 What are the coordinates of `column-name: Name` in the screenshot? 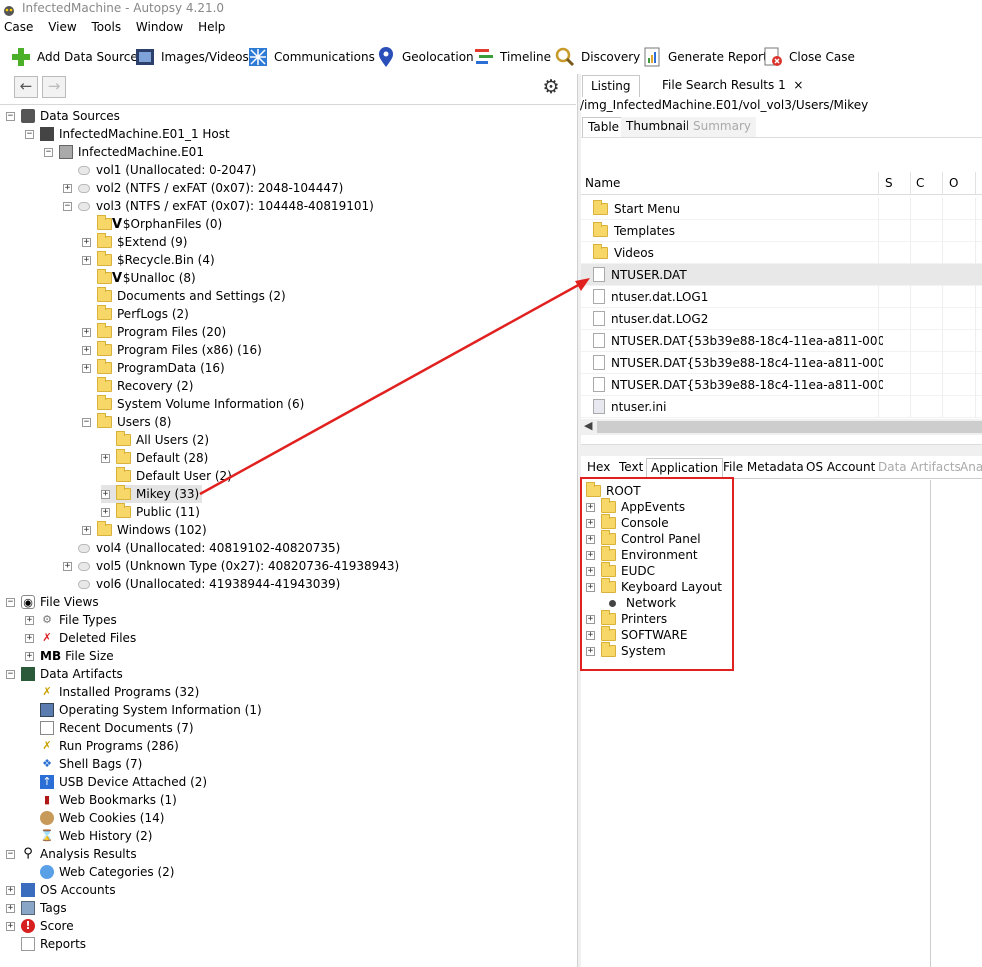 It's located at (602, 183).